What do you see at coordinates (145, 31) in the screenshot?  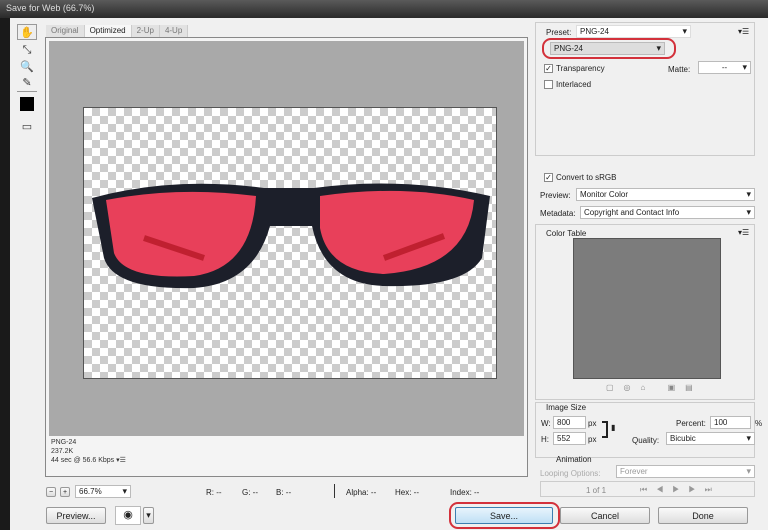 I see `tab-2up: 2-Up` at bounding box center [145, 31].